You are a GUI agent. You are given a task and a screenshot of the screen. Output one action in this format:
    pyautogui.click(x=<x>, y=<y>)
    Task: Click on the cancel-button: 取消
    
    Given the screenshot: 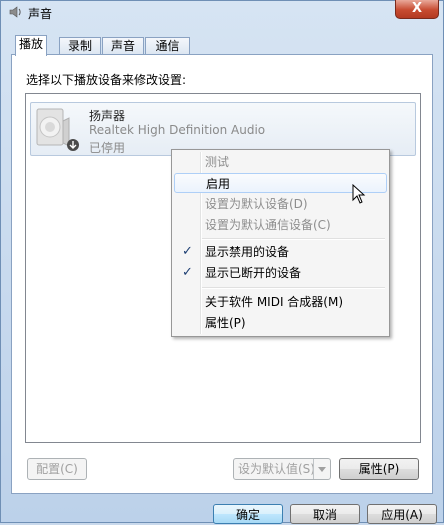 What is the action you would take?
    pyautogui.click(x=325, y=514)
    